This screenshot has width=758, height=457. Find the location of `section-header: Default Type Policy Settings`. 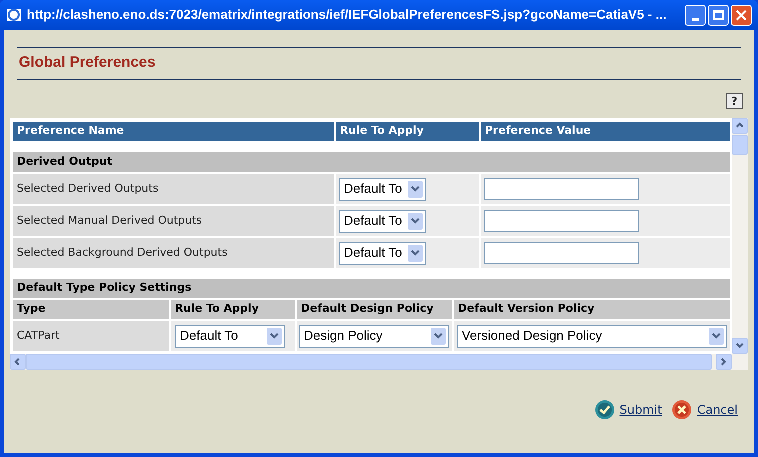

section-header: Default Type Policy Settings is located at coordinates (371, 288).